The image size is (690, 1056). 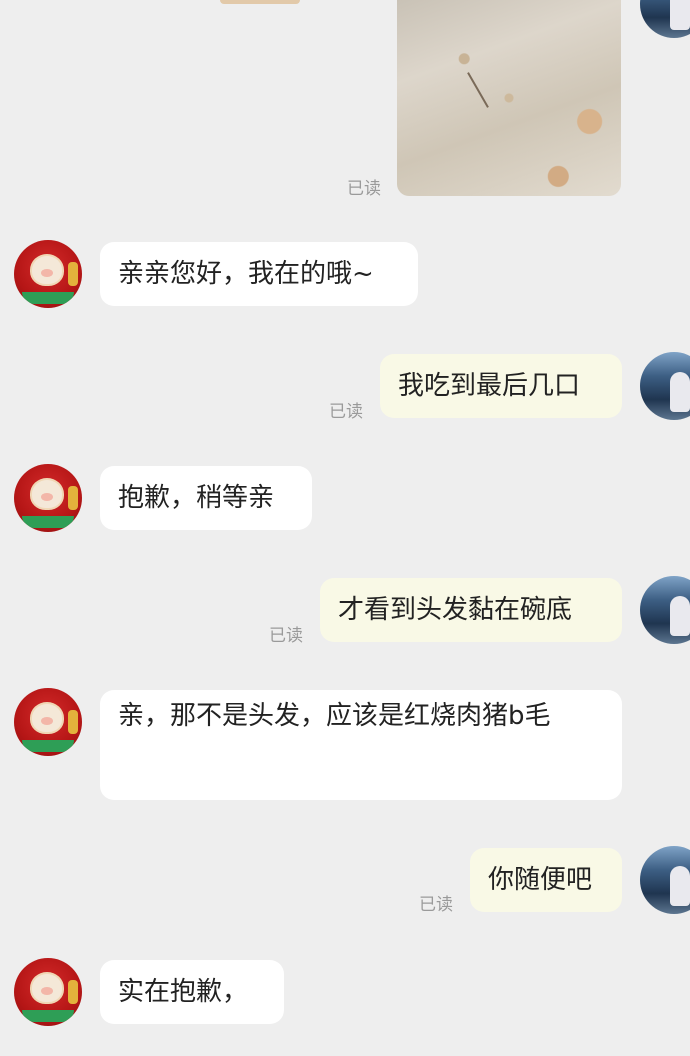 I want to click on message-bubble-outgoing: 才看到头发黏在碗底, so click(x=471, y=610).